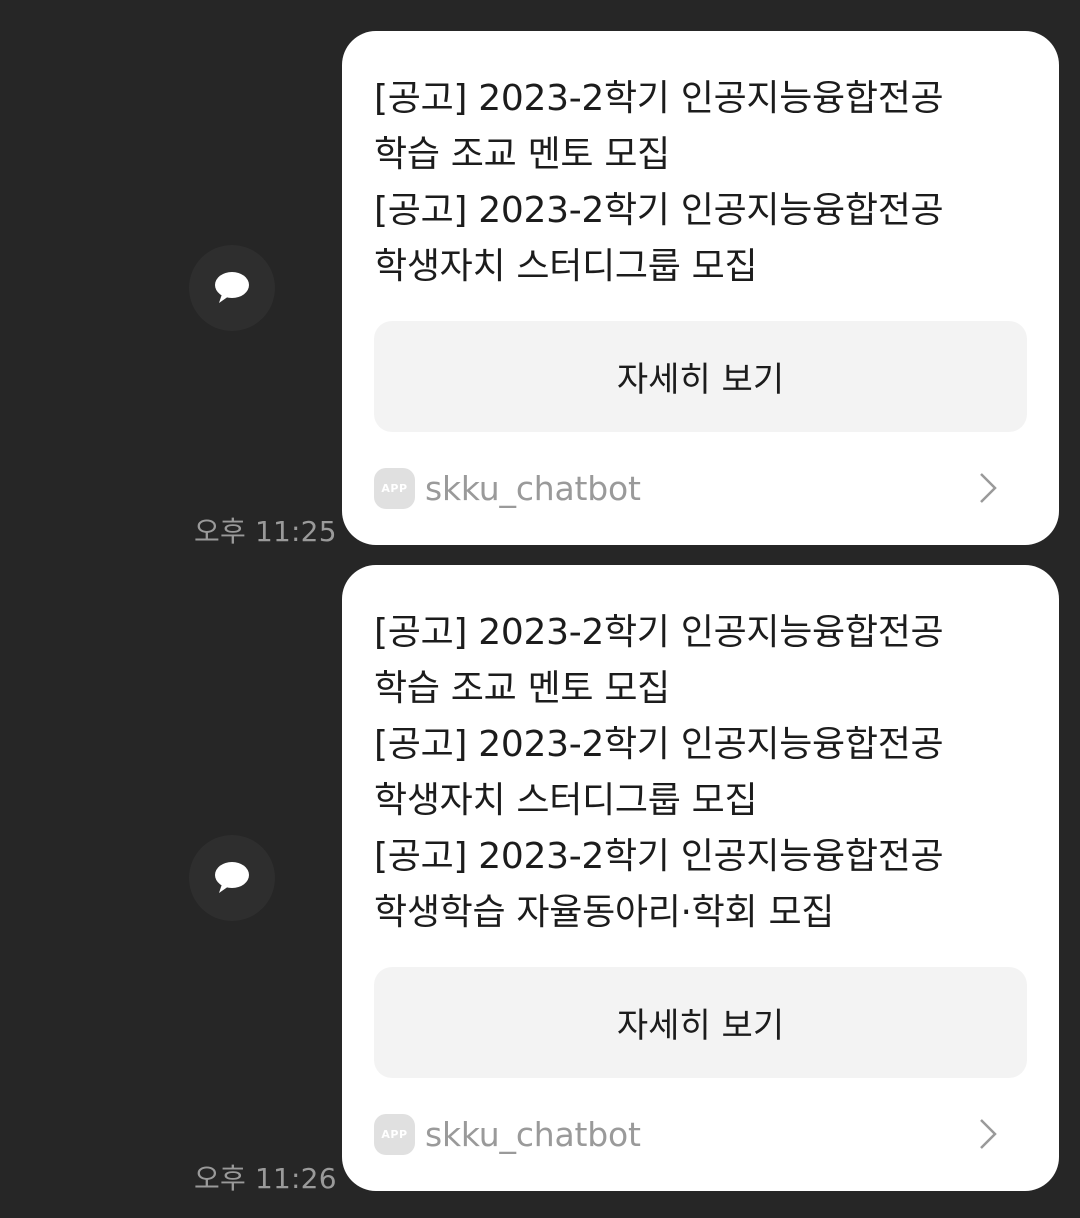  Describe the element at coordinates (265, 1178) in the screenshot. I see `message-timestamp: 오후 11:26` at that location.